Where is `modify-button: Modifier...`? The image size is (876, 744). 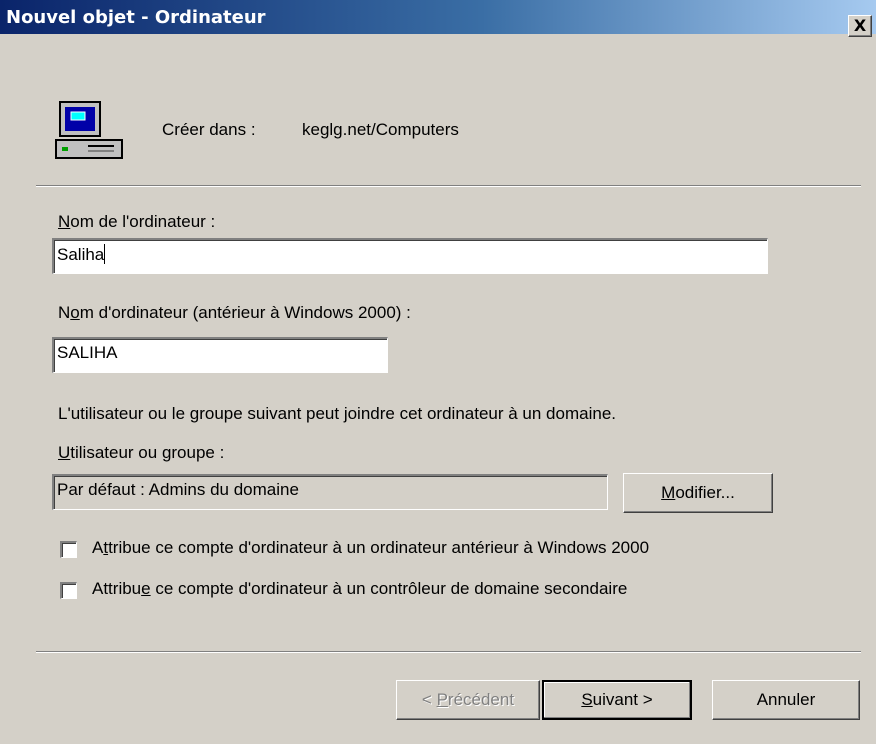 modify-button: Modifier... is located at coordinates (698, 493).